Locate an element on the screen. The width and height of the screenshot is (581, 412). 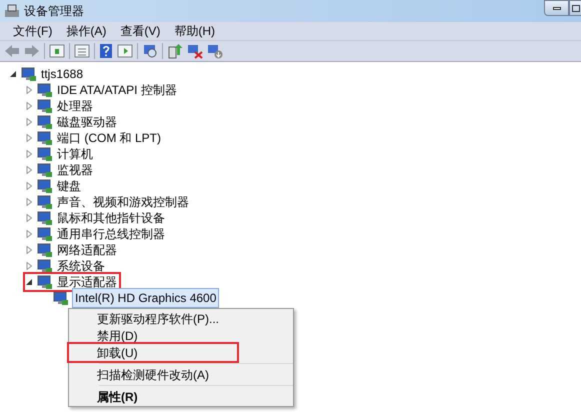
tree-row: 磁盘驱动器 is located at coordinates (78, 122).